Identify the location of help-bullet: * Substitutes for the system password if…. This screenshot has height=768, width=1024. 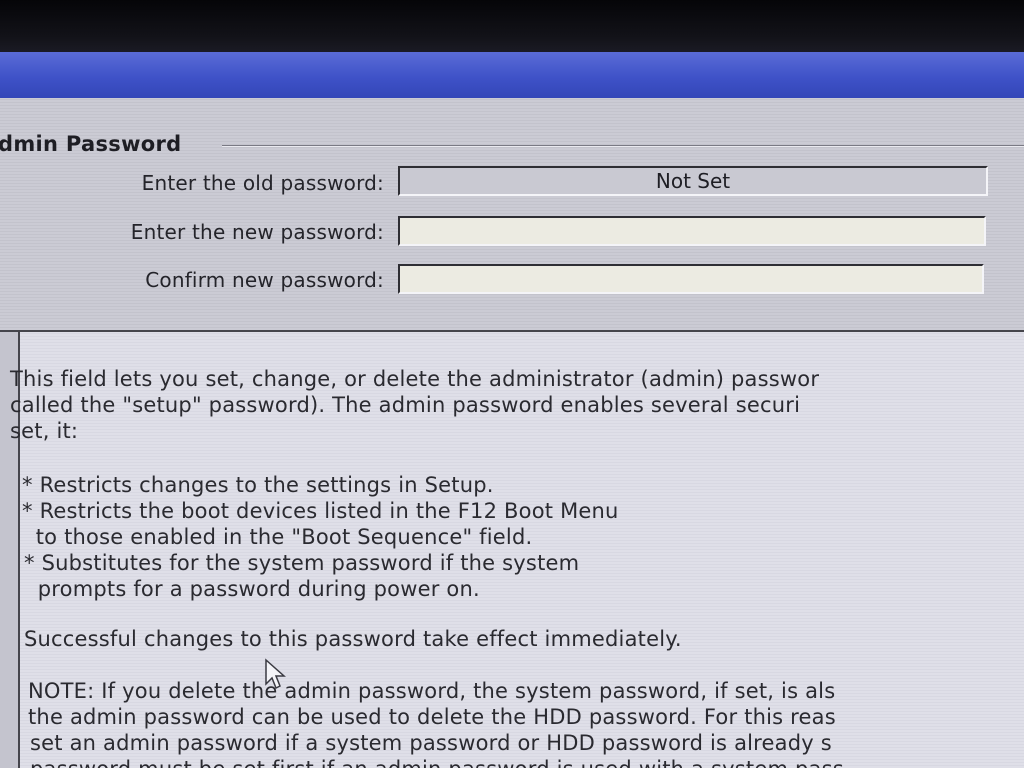
(302, 563).